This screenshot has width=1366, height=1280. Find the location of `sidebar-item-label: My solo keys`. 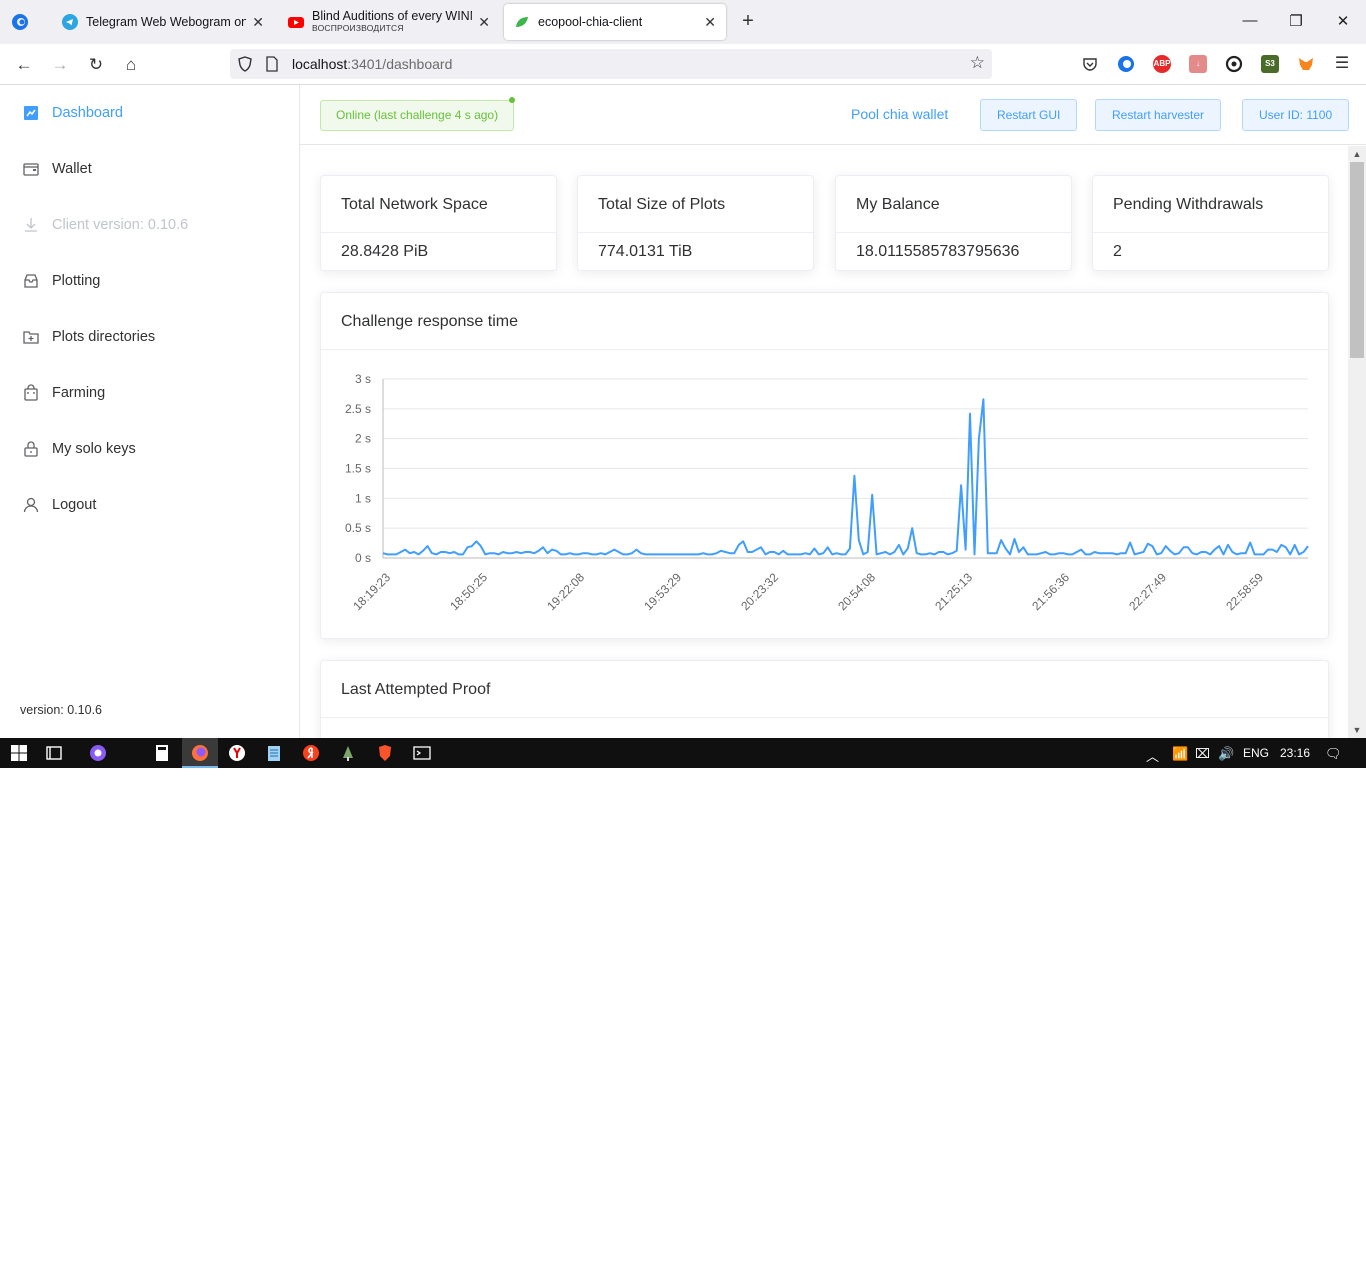

sidebar-item-label: My solo keys is located at coordinates (94, 449).